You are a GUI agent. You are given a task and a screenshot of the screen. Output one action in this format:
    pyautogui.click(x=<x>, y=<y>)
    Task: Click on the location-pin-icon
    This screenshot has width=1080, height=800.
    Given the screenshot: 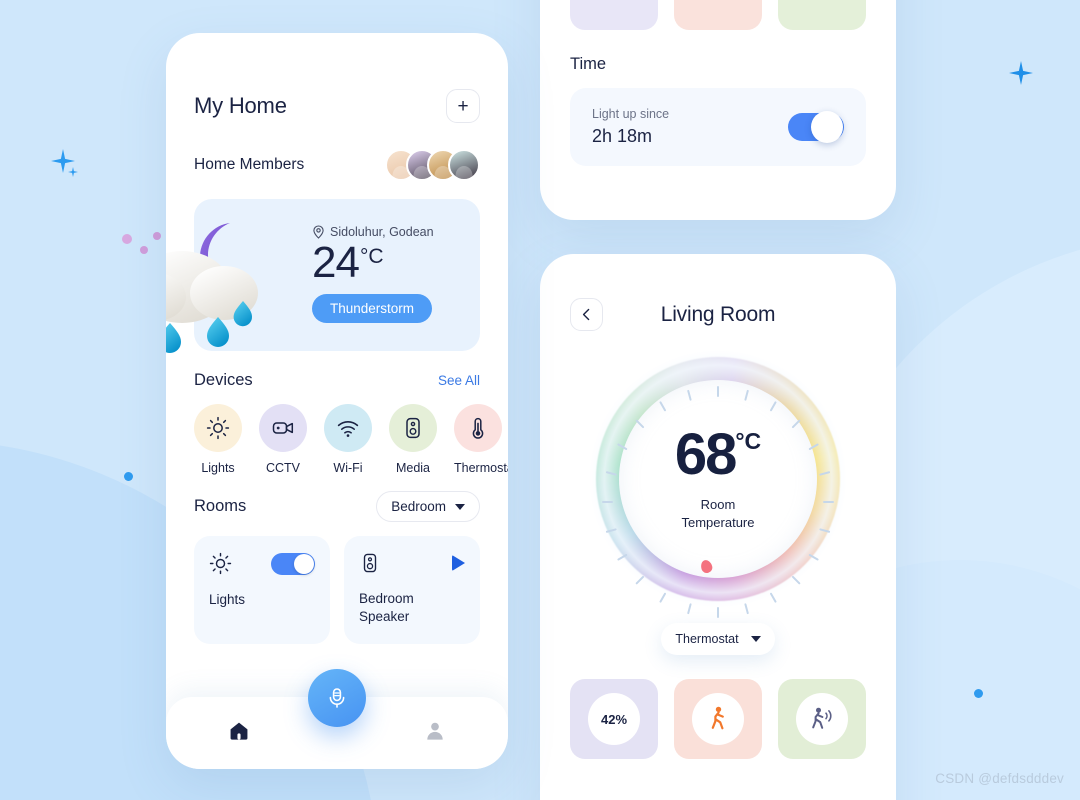 What is the action you would take?
    pyautogui.click(x=318, y=232)
    